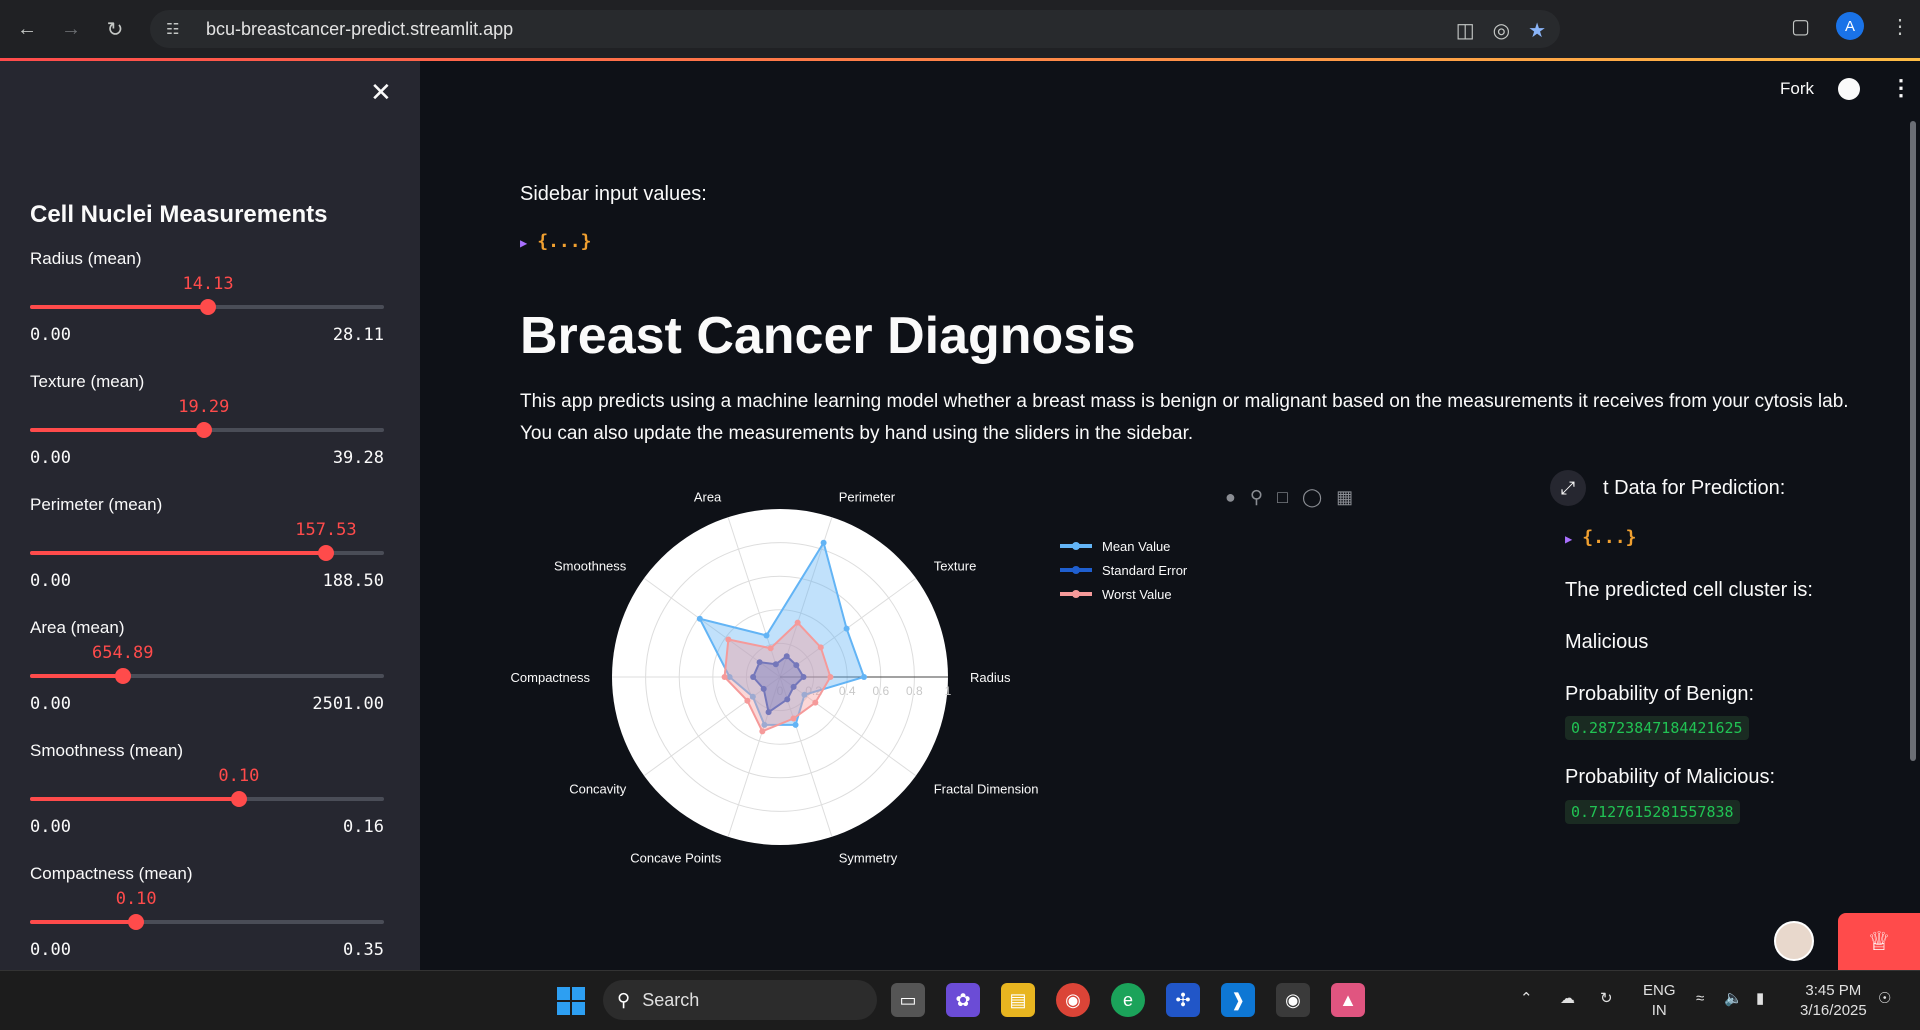  What do you see at coordinates (115, 29) in the screenshot?
I see `reload-icon: ↻` at bounding box center [115, 29].